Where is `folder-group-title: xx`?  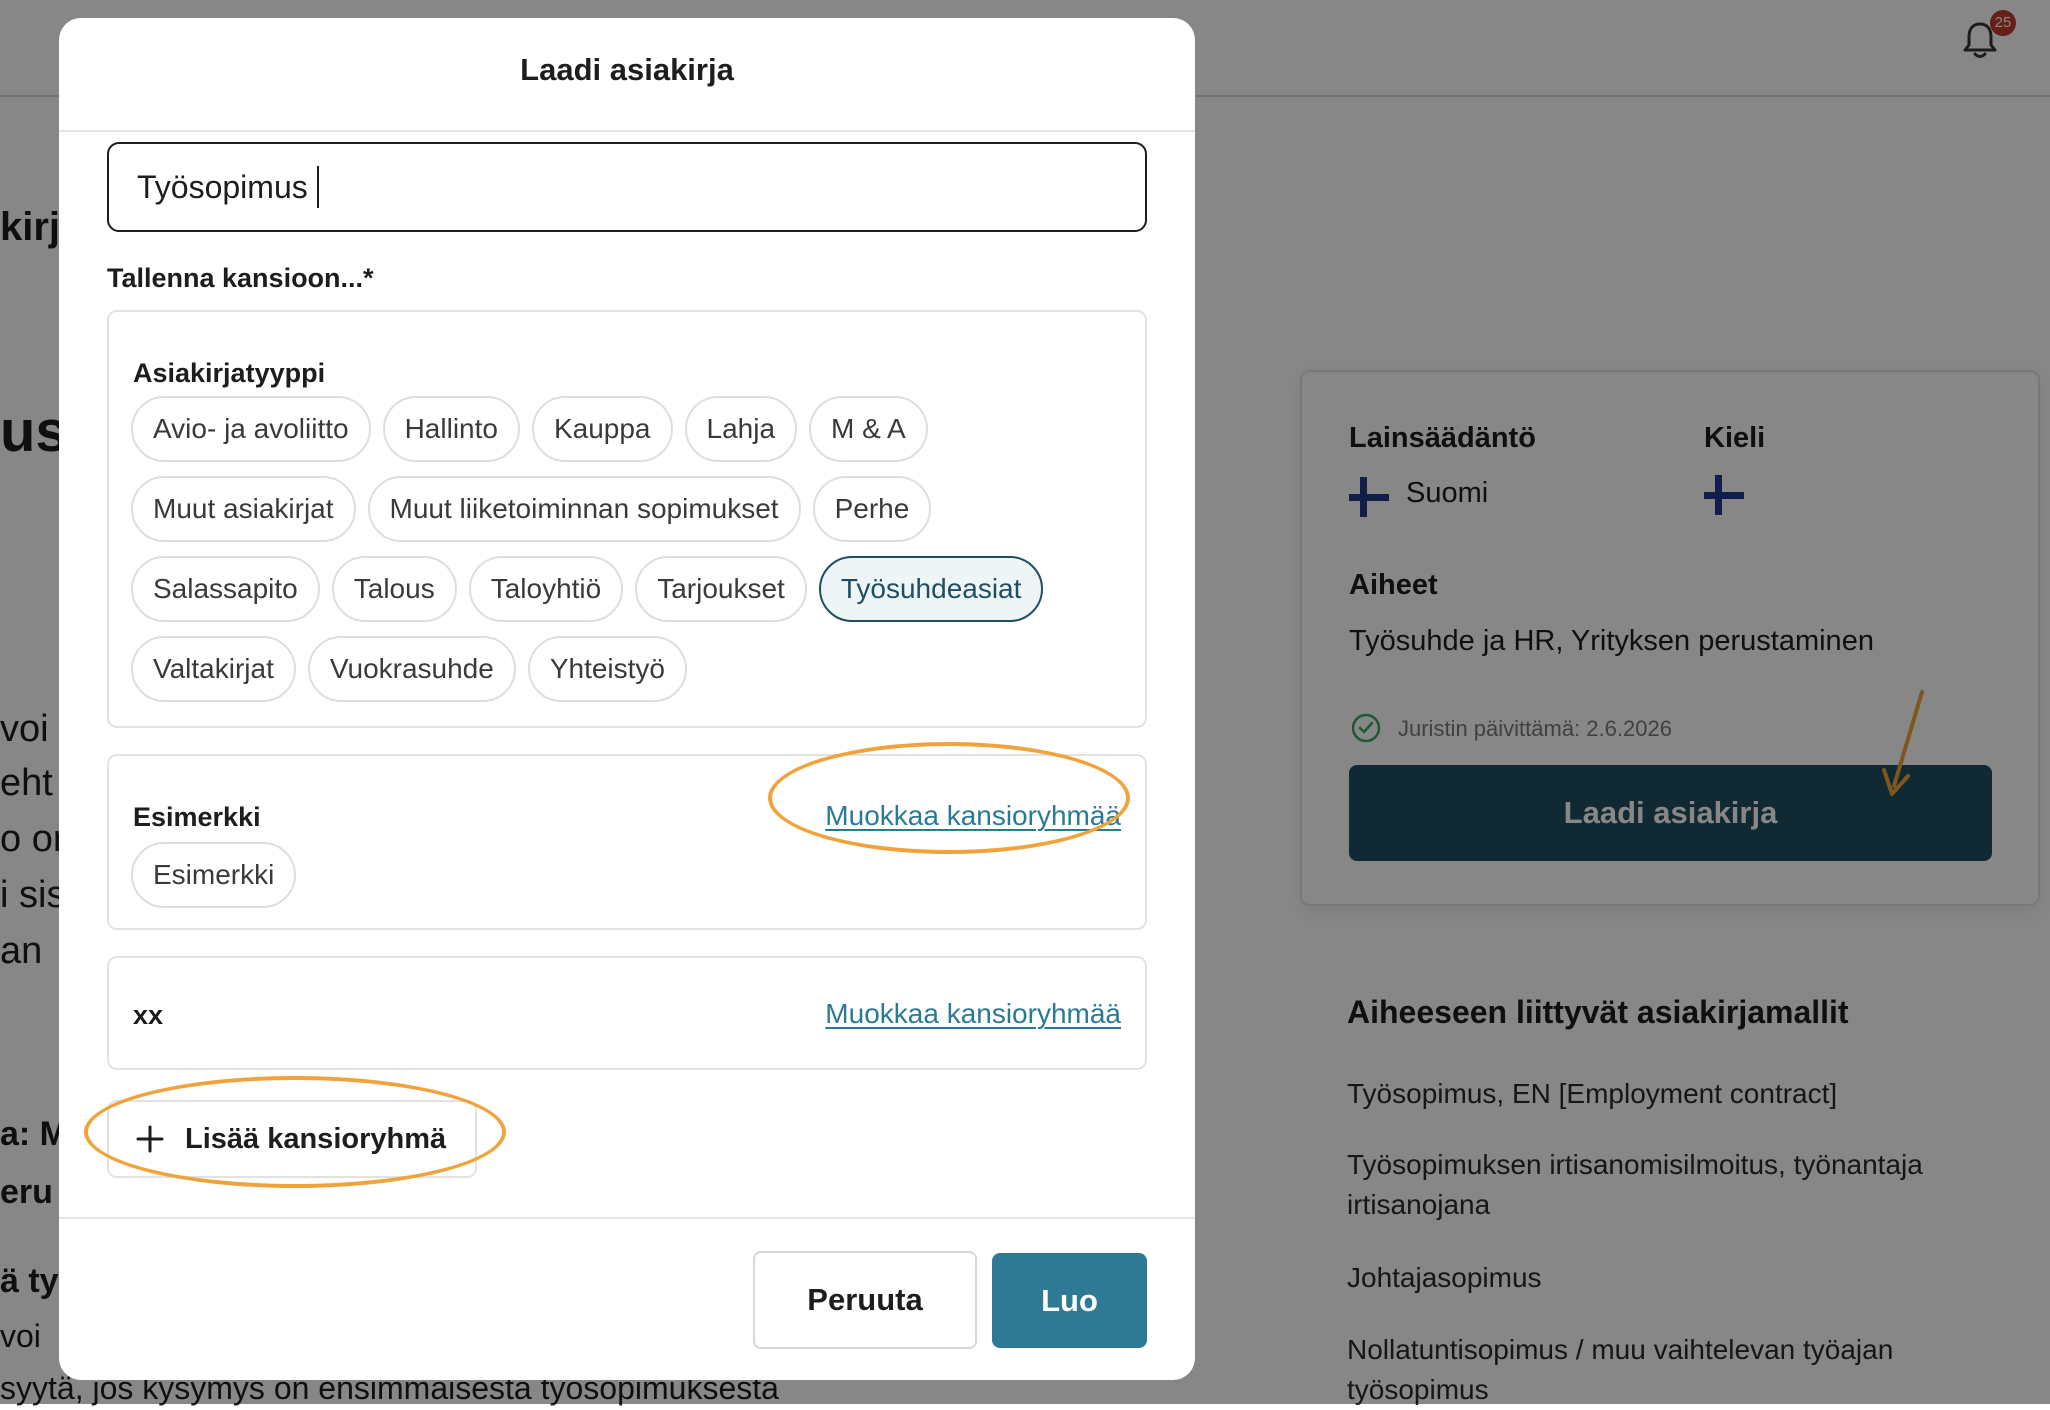 folder-group-title: xx is located at coordinates (148, 1015).